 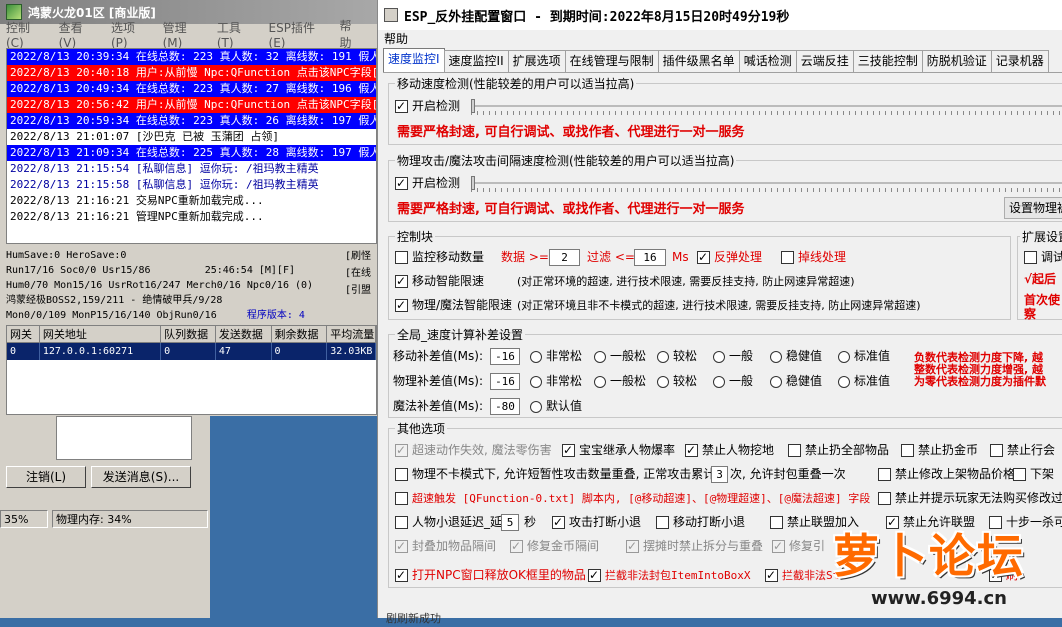 What do you see at coordinates (128, 34) in the screenshot?
I see `menu-options: 选项(P)` at bounding box center [128, 34].